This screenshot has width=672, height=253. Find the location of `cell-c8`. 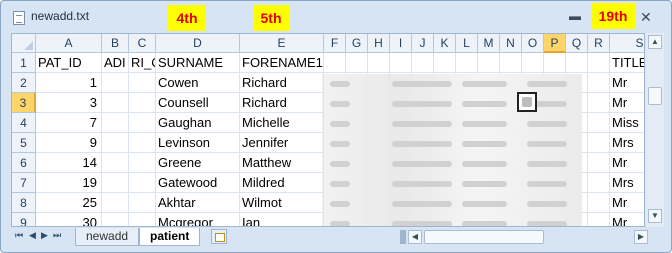

cell-c8 is located at coordinates (142, 203).